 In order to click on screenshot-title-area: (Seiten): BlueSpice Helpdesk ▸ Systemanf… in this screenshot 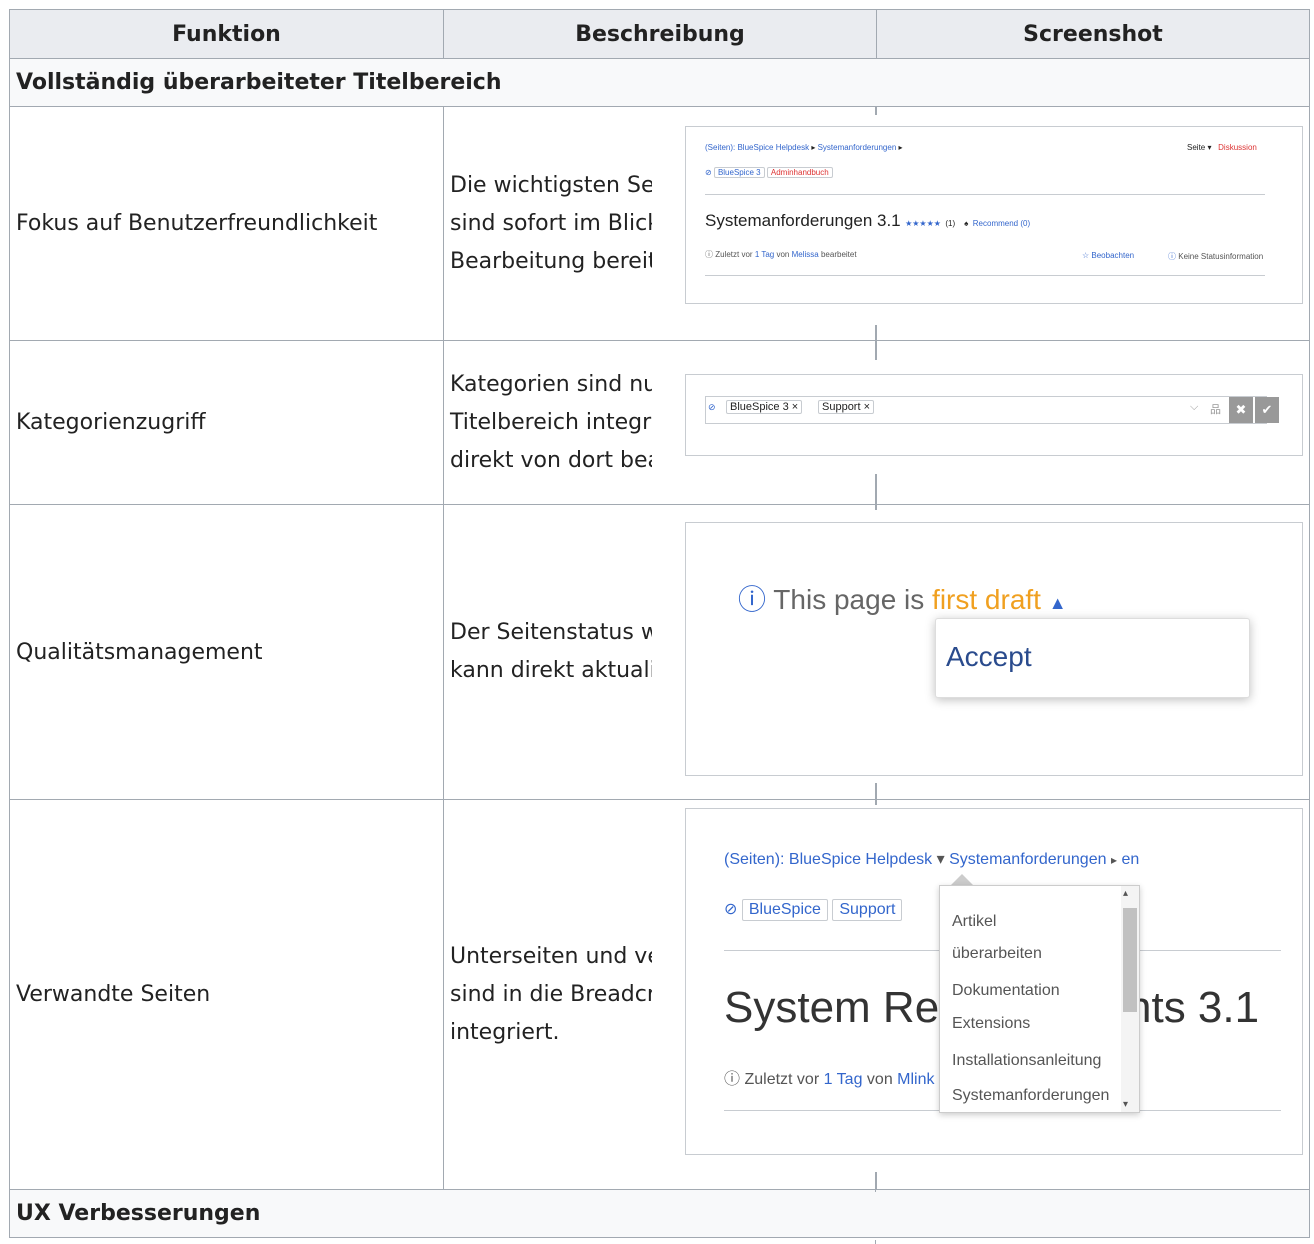, I will do `click(979, 220)`.